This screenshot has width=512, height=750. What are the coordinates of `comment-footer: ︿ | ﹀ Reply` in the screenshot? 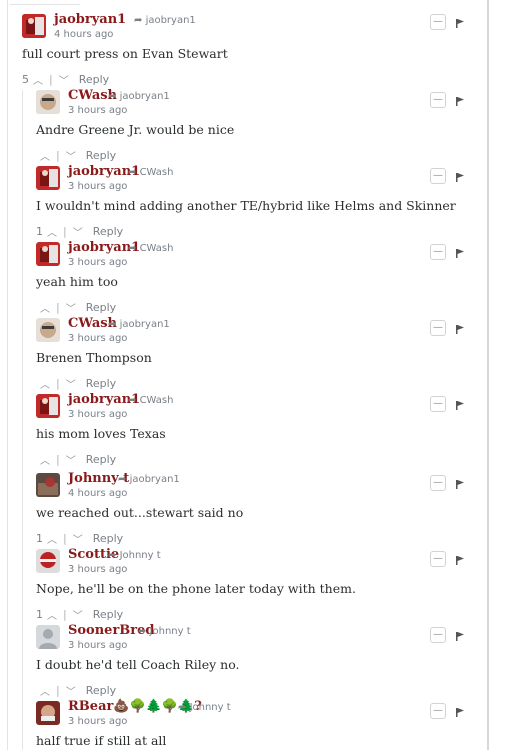 It's located at (76, 459).